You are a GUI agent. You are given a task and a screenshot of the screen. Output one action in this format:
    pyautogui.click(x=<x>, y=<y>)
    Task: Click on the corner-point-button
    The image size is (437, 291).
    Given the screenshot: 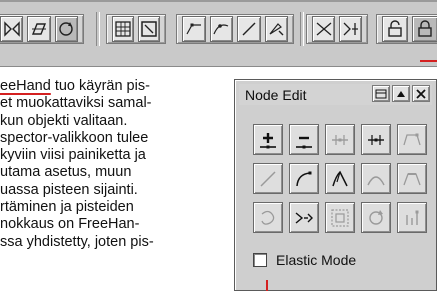 What is the action you would take?
    pyautogui.click(x=194, y=29)
    